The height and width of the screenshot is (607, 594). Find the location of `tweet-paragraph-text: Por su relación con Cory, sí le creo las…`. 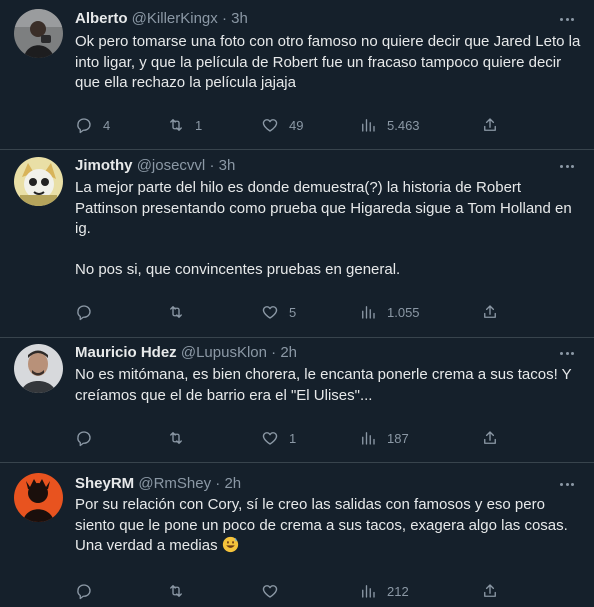

tweet-paragraph-text: Por su relación con Cory, sí le creo las… is located at coordinates (321, 525).